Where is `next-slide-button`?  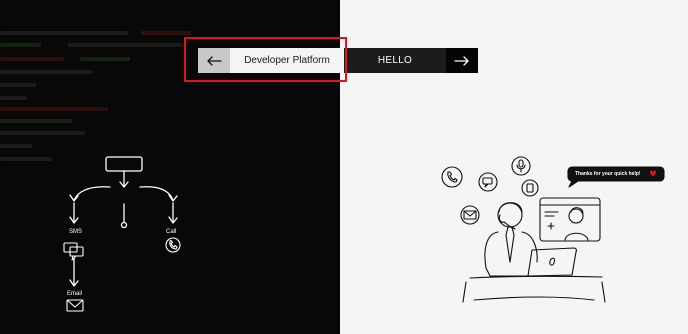 next-slide-button is located at coordinates (462, 60).